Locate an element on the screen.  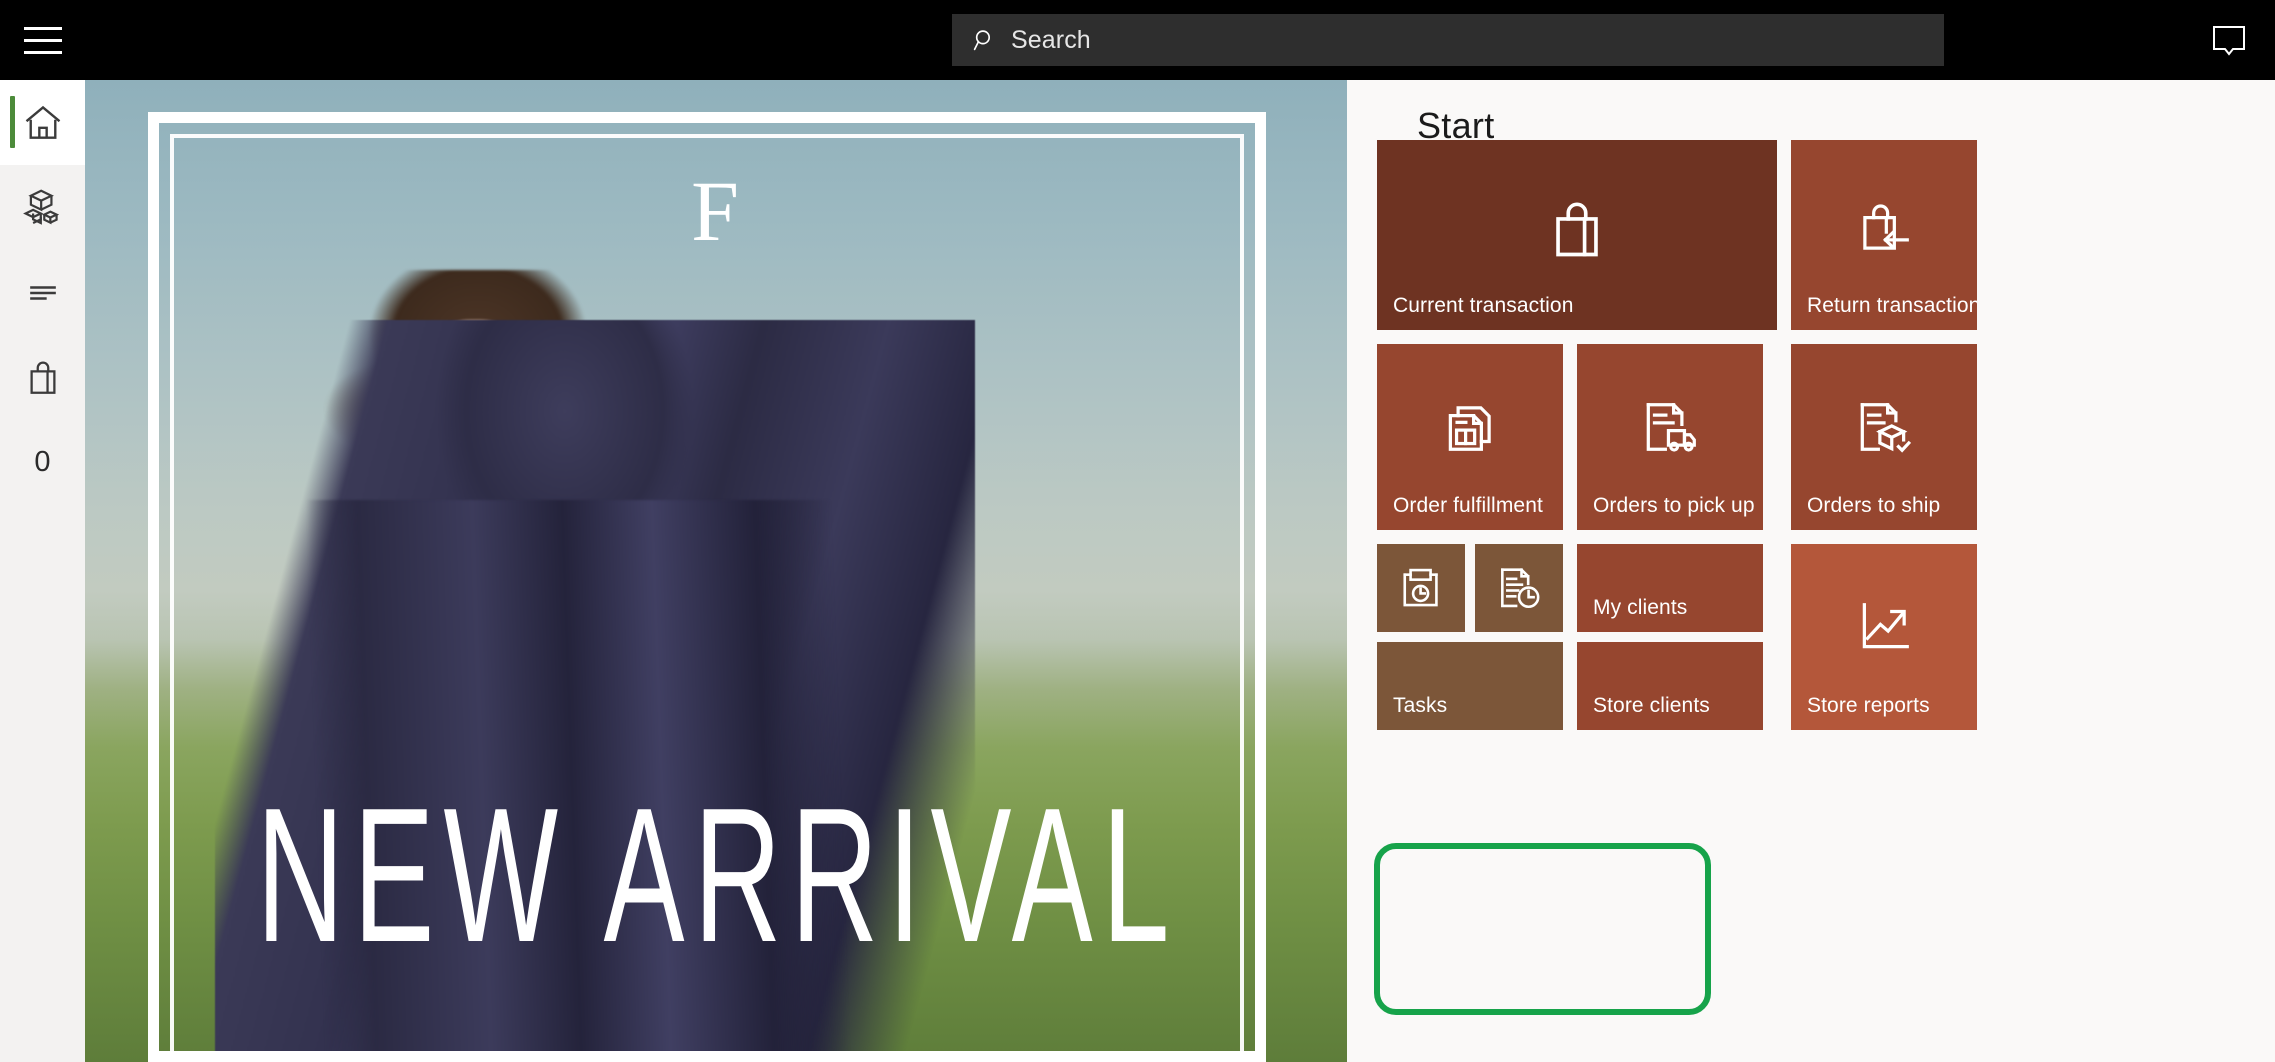
sidebar-item-journal is located at coordinates (42, 292).